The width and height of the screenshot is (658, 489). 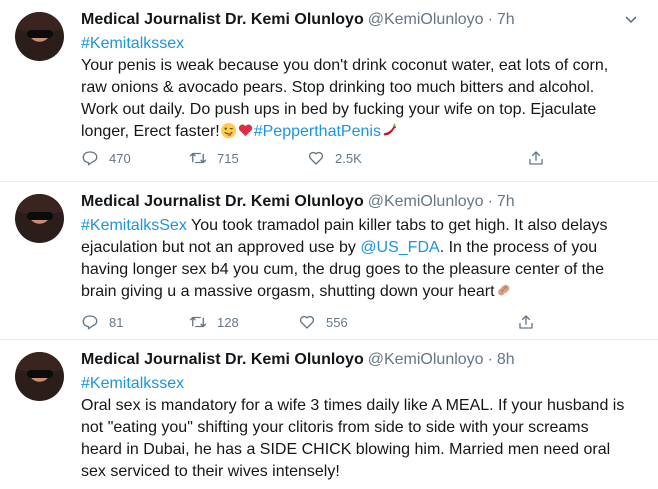 What do you see at coordinates (506, 359) in the screenshot?
I see `timestamp: 8h` at bounding box center [506, 359].